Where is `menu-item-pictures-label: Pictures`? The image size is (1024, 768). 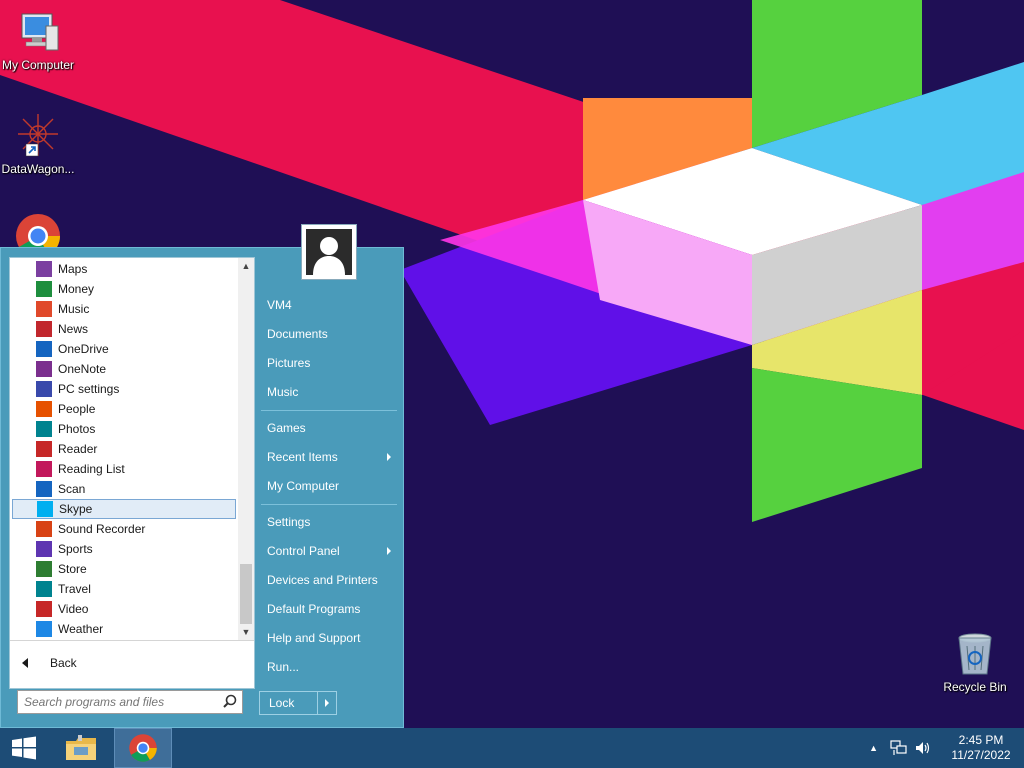
menu-item-pictures-label: Pictures is located at coordinates (289, 363).